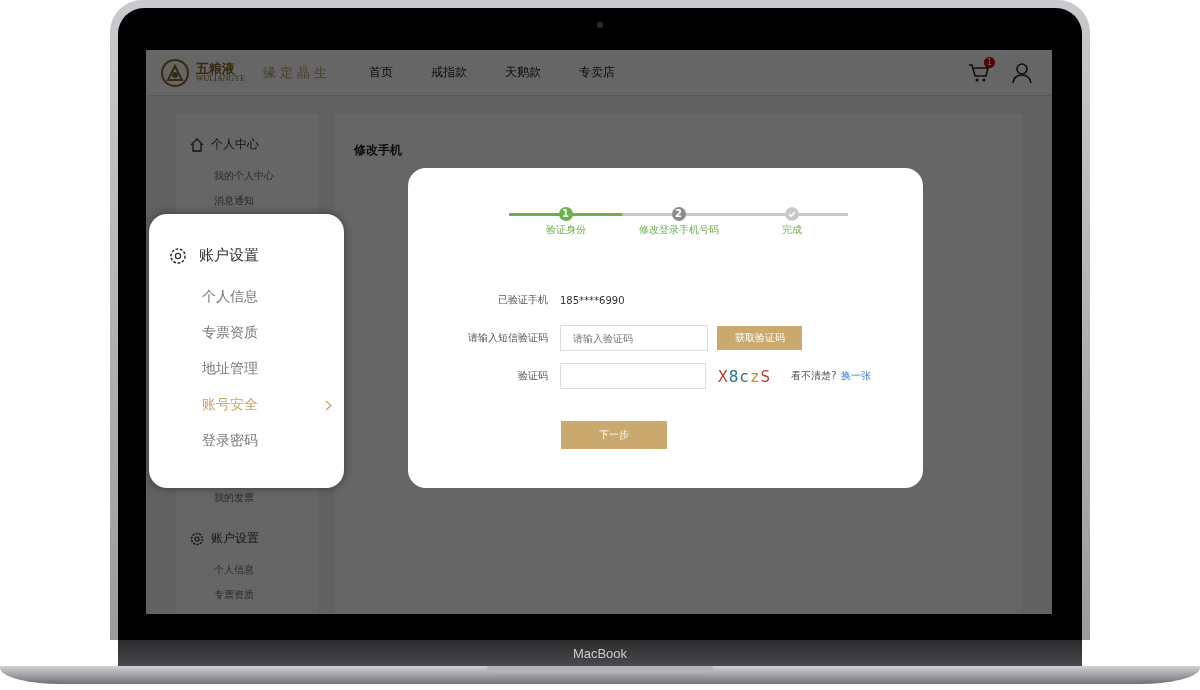 Image resolution: width=1200 pixels, height=690 pixels. Describe the element at coordinates (565, 230) in the screenshot. I see `step-label: 验证身份` at that location.